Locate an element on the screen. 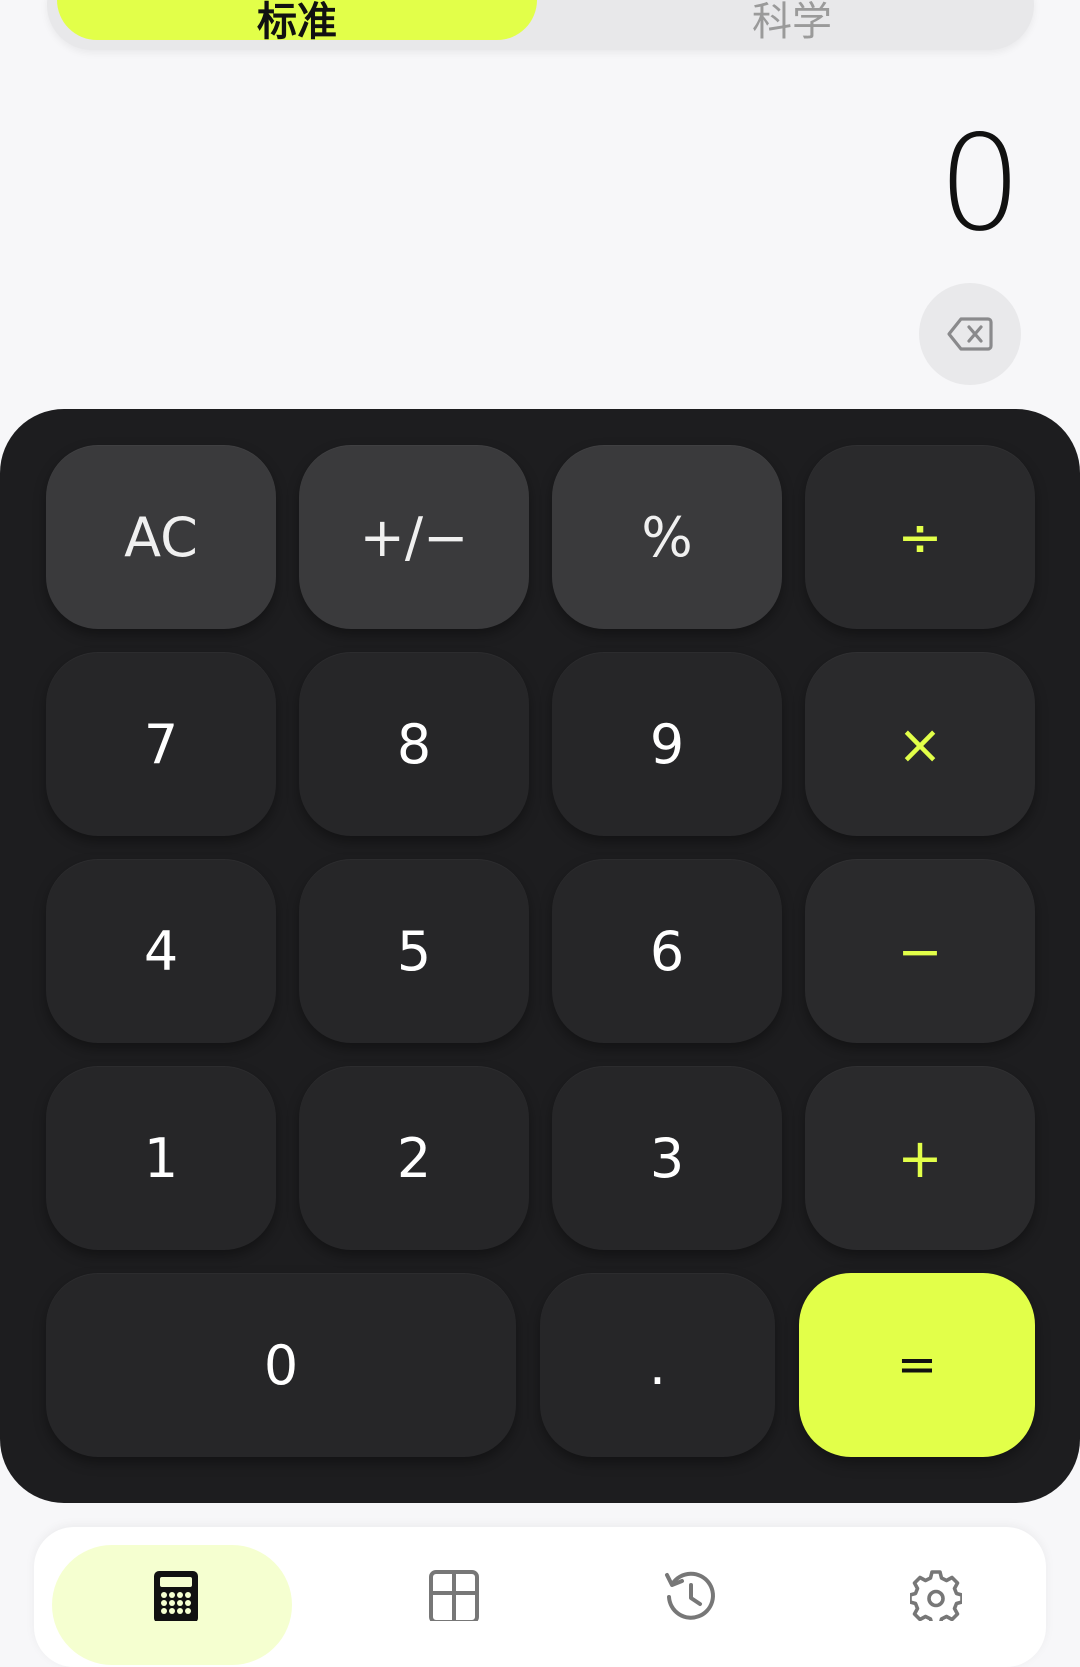 Image resolution: width=1080 pixels, height=1667 pixels. decimal-point-button: . is located at coordinates (657, 1365).